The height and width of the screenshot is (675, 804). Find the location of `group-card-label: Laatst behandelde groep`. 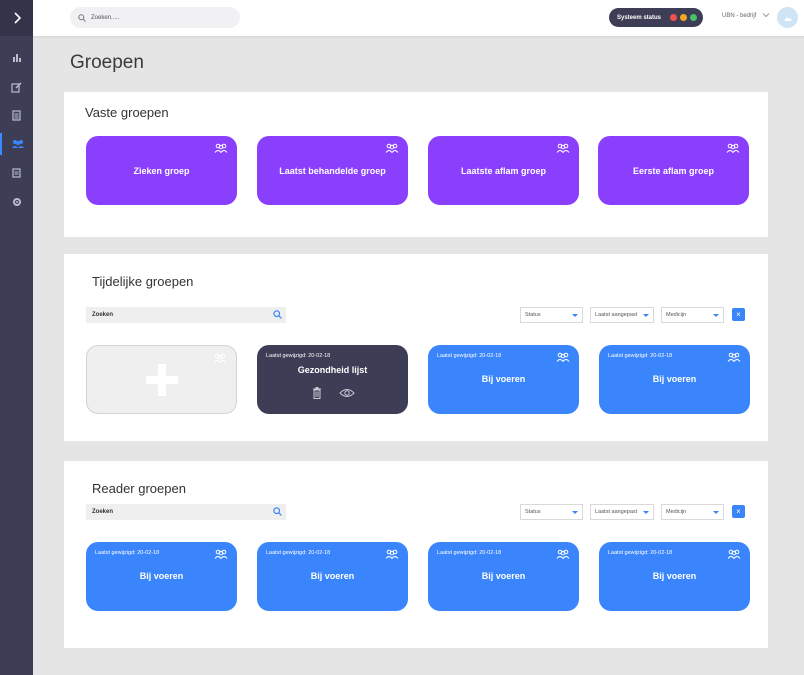

group-card-label: Laatst behandelde groep is located at coordinates (332, 171).